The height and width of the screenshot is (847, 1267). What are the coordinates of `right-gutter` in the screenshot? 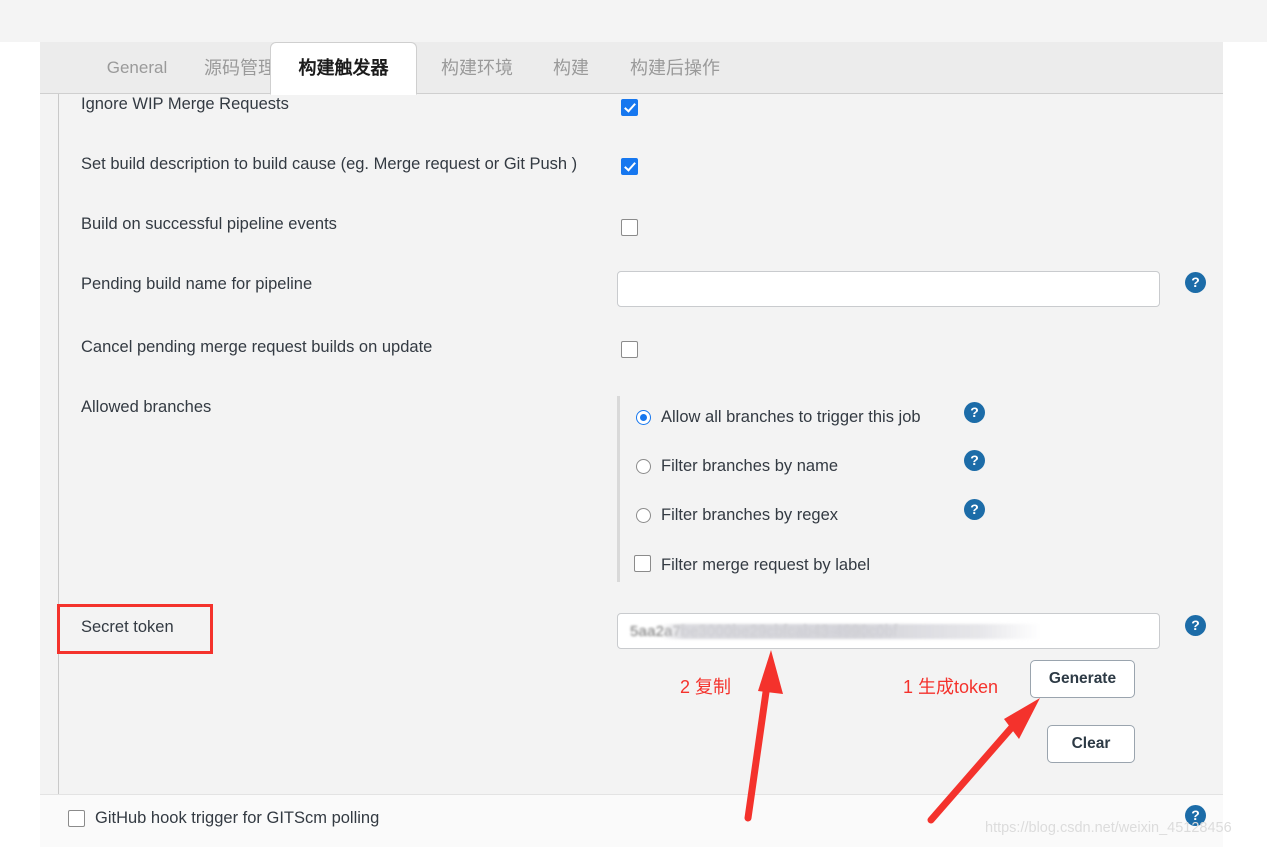 It's located at (1245, 444).